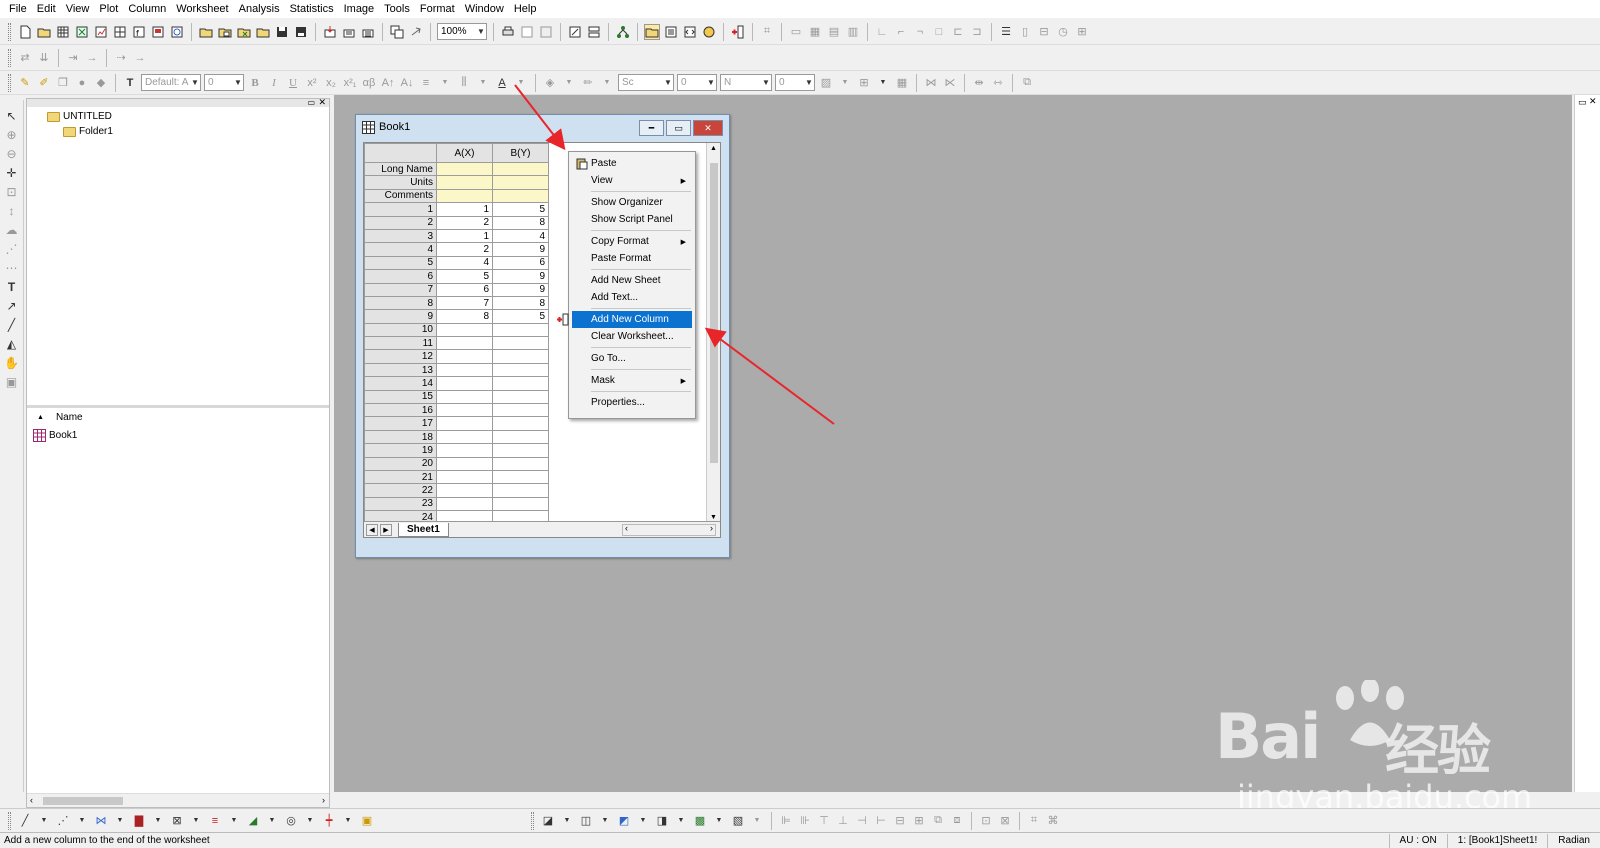 Image resolution: width=1600 pixels, height=848 pixels. What do you see at coordinates (826, 83) in the screenshot?
I see `pattern-icon: ▨` at bounding box center [826, 83].